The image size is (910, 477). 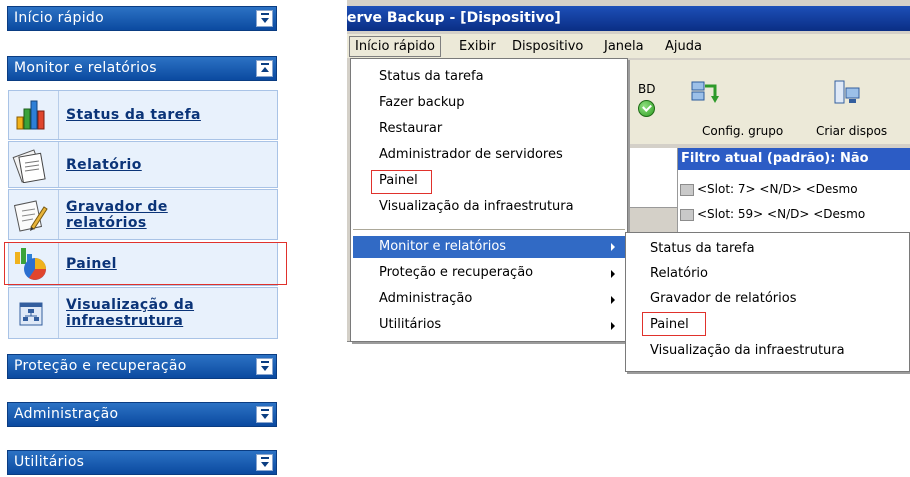 I want to click on menu-item-restore: Restaurar, so click(x=410, y=128).